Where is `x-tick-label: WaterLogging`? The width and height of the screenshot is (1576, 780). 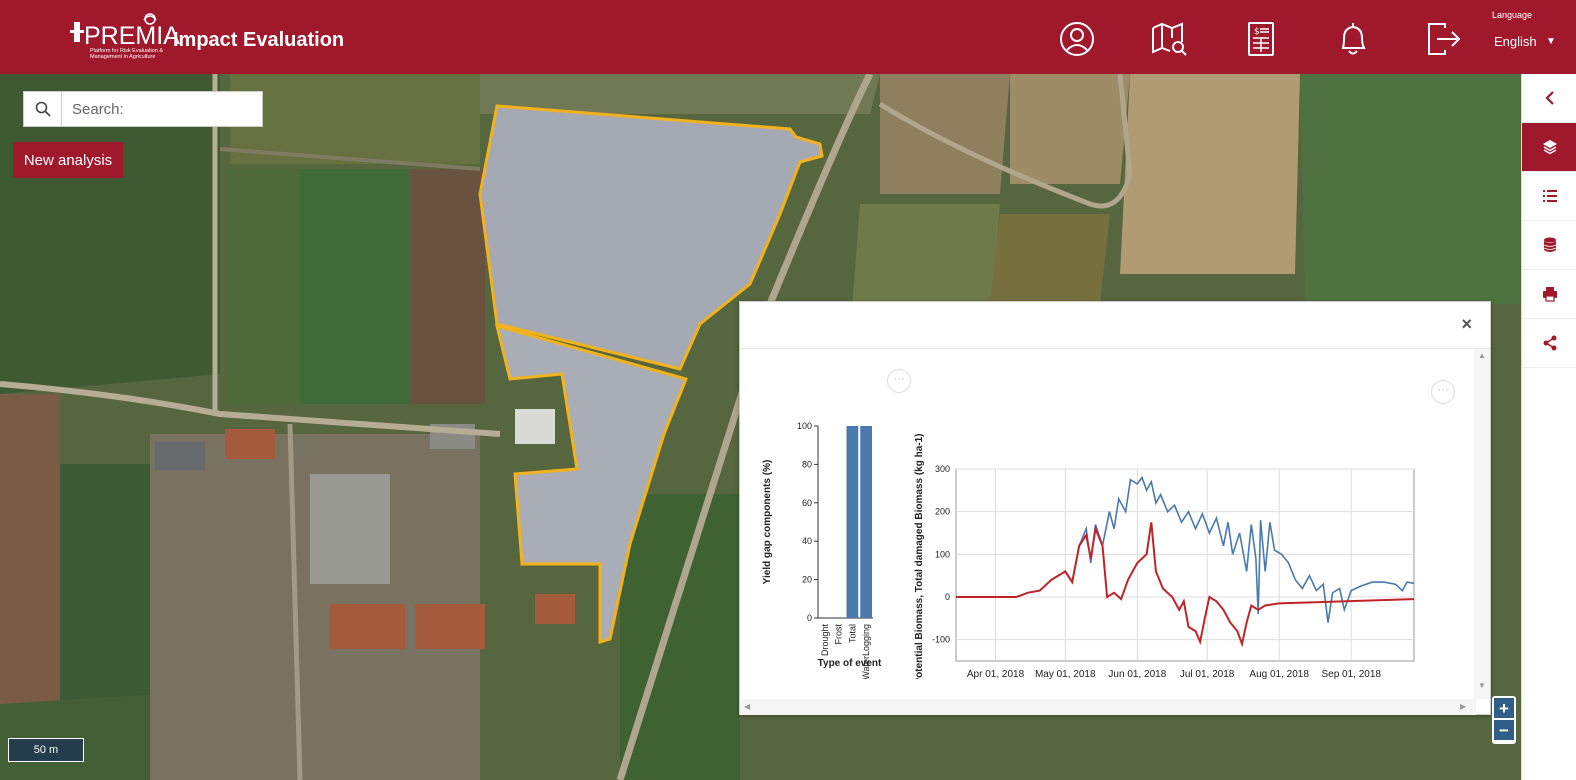
x-tick-label: WaterLogging is located at coordinates (866, 651).